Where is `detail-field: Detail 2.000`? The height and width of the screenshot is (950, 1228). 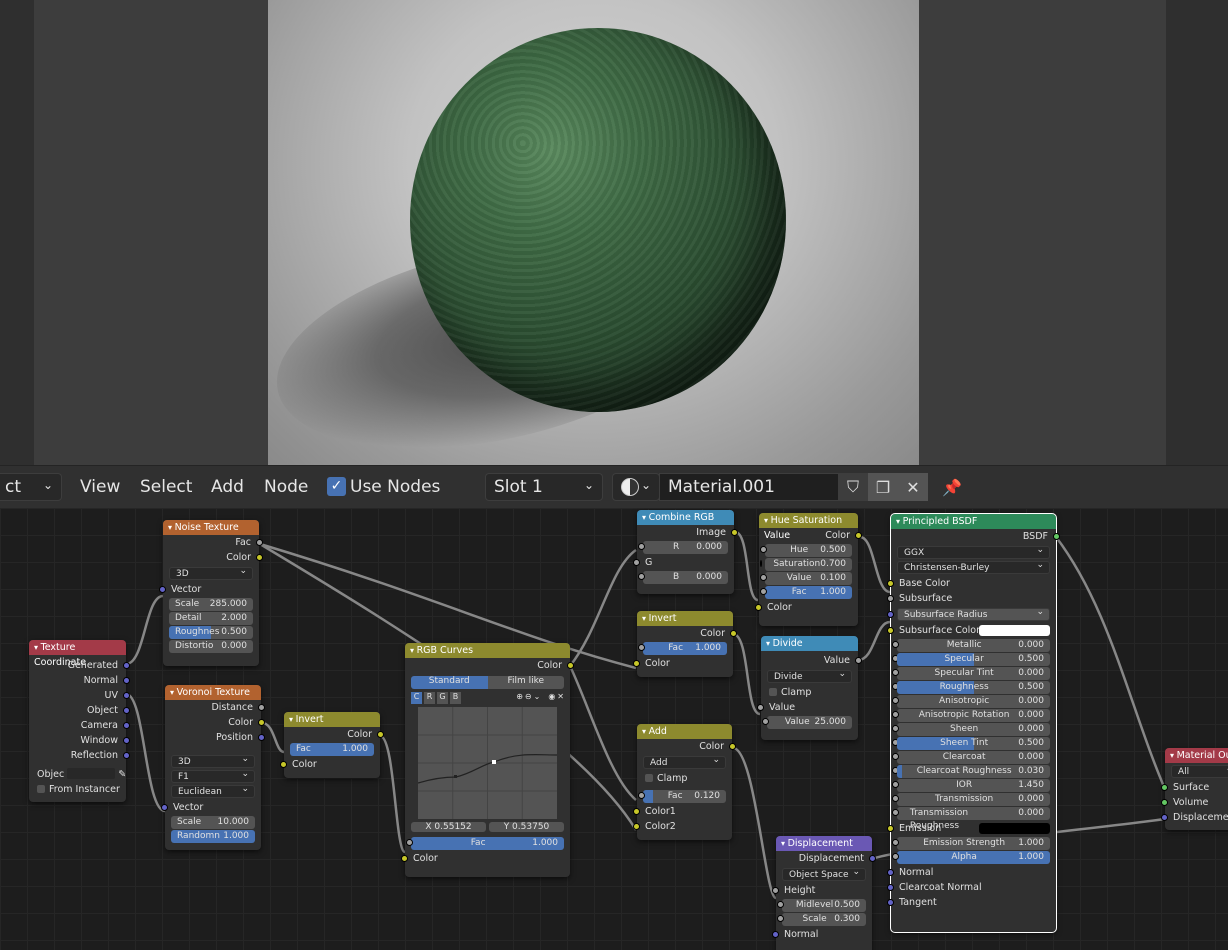
detail-field: Detail 2.000 is located at coordinates (211, 618).